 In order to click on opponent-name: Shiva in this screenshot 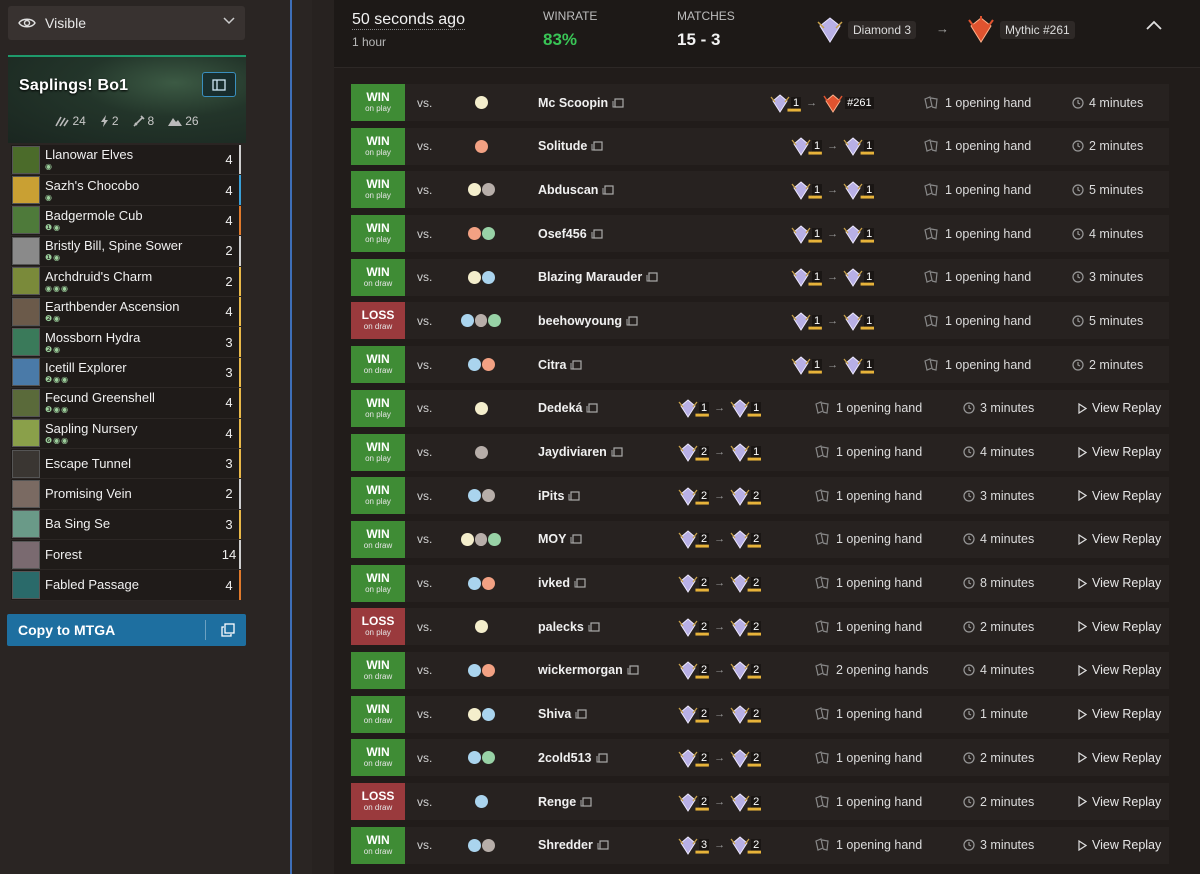, I will do `click(563, 714)`.